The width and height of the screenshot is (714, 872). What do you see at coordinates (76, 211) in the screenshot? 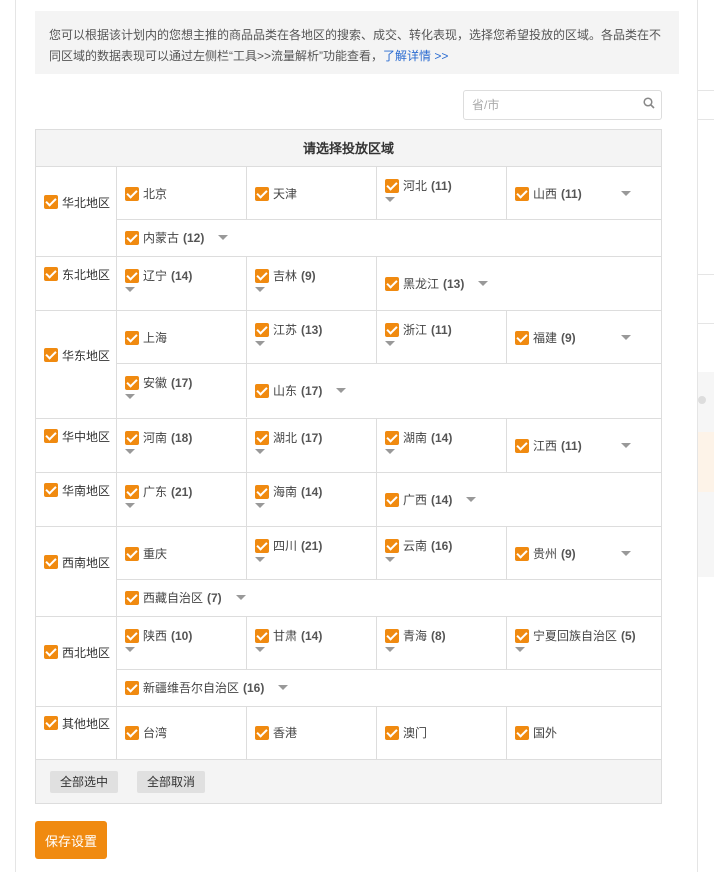
I see `region-name-cell: 华北地区` at bounding box center [76, 211].